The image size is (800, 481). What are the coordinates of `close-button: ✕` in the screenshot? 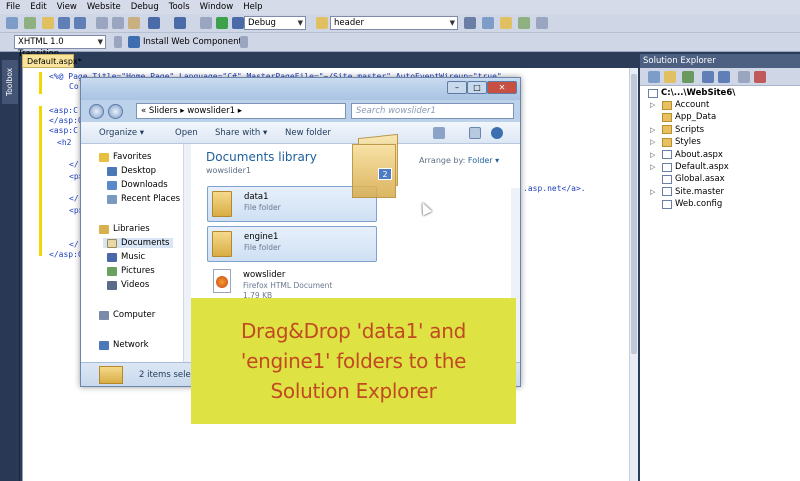 It's located at (502, 87).